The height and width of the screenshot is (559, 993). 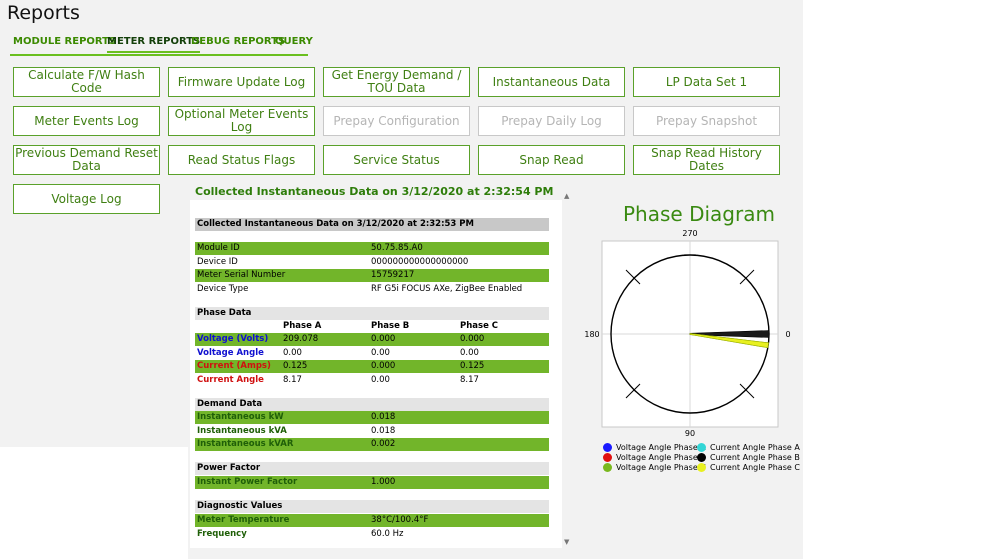 I want to click on tab-debug-reports: DEBUG REPORTS, so click(x=238, y=43).